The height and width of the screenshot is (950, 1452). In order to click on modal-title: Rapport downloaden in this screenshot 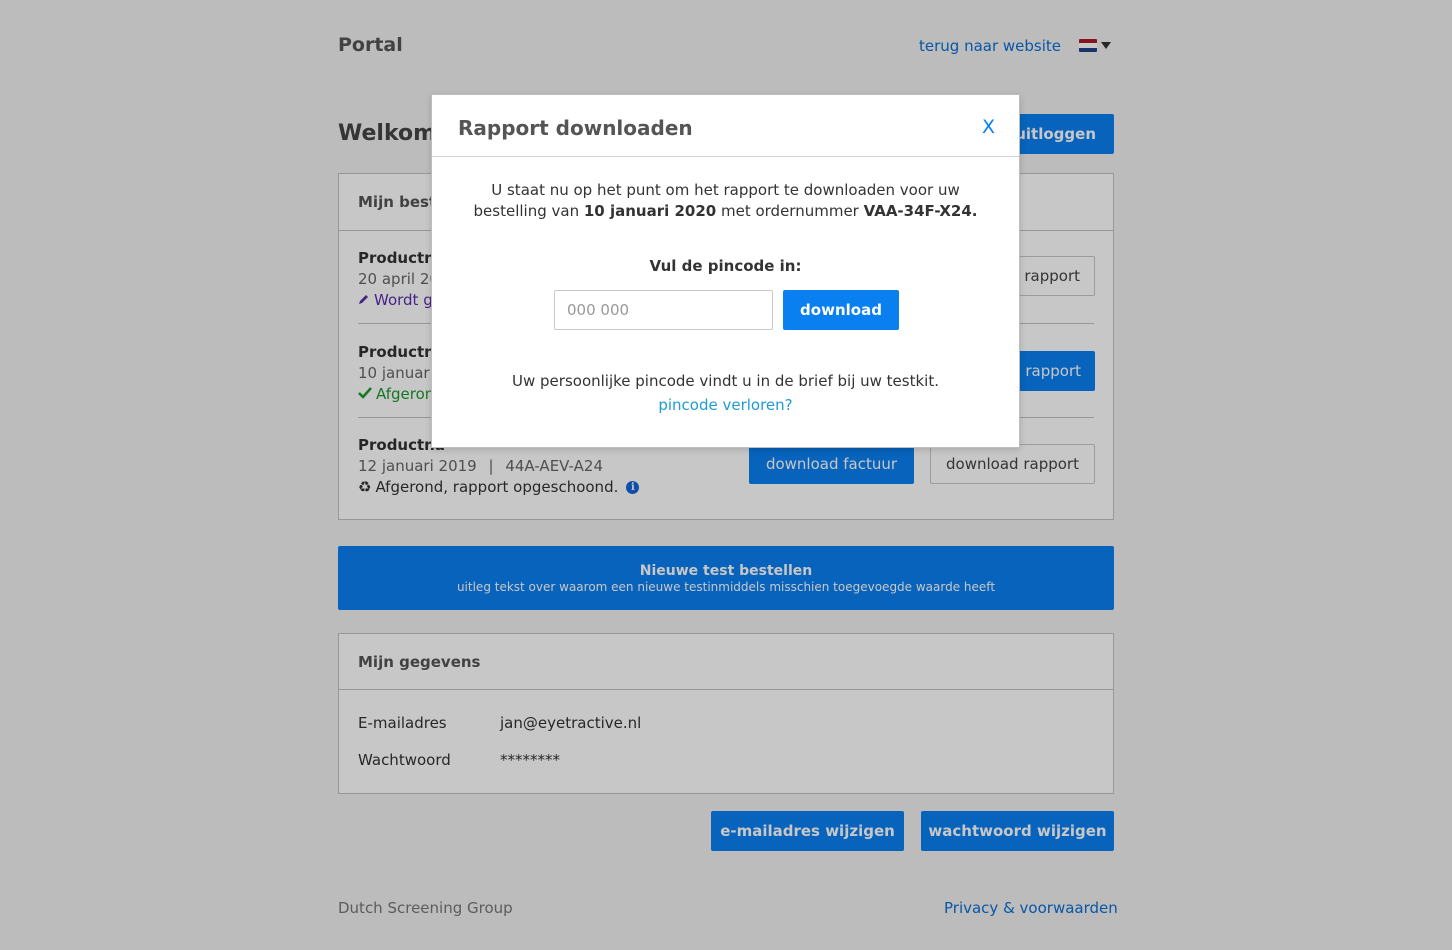, I will do `click(575, 128)`.